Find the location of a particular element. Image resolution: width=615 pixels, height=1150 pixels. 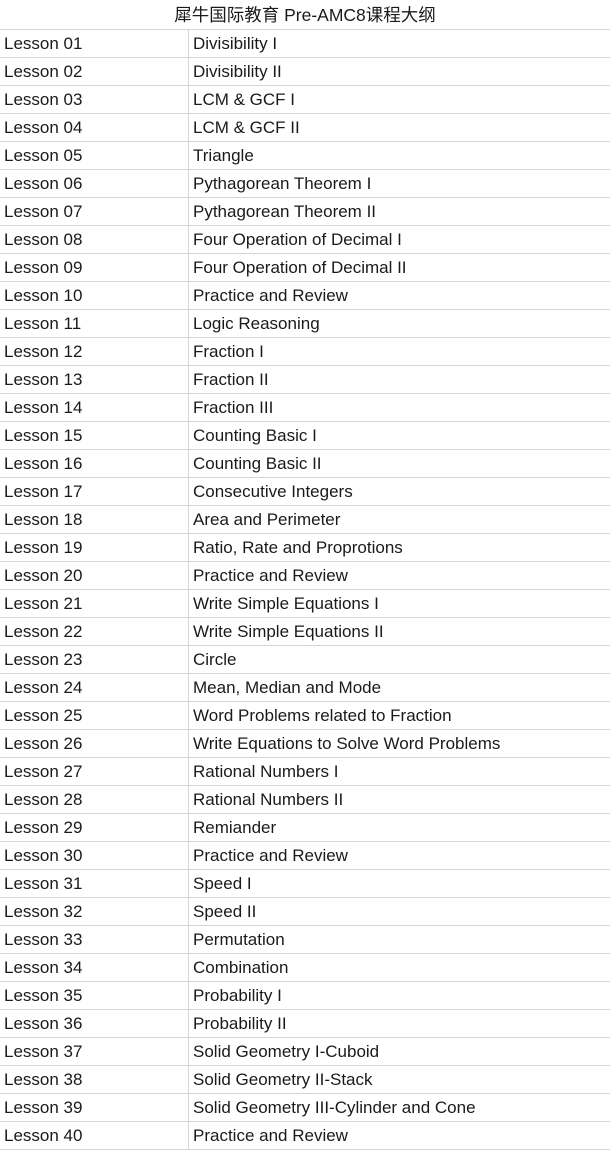

table-row: Lesson 10 Practice and Review is located at coordinates (305, 295).